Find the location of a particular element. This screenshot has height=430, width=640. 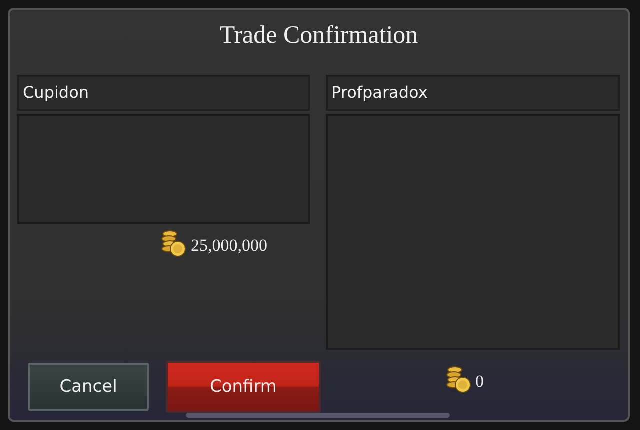

confirm-button: Confirm is located at coordinates (243, 387).